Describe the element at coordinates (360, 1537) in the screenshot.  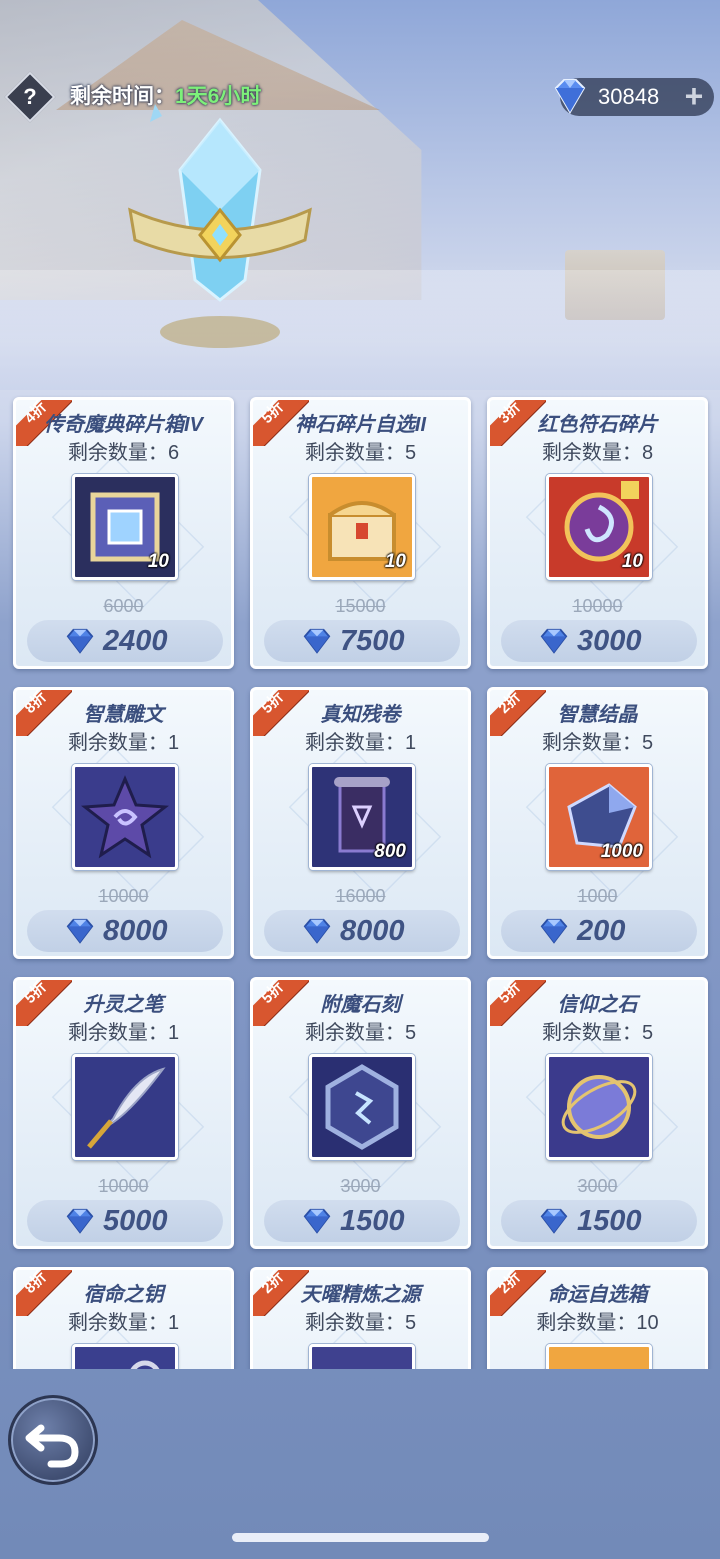
I see `home-indicator` at that location.